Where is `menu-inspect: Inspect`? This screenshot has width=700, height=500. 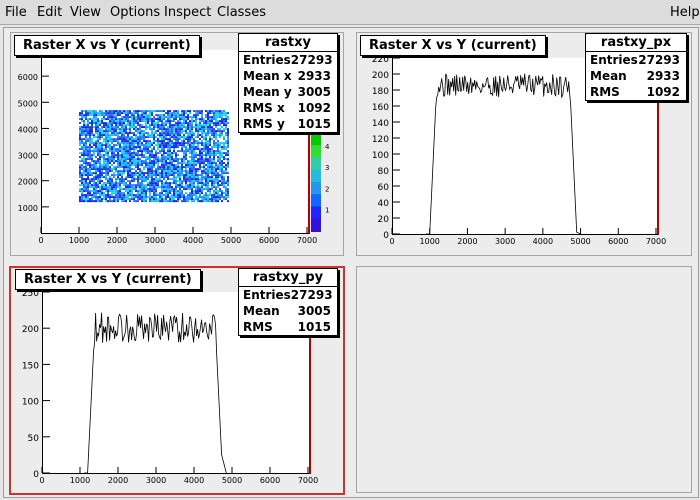
menu-inspect: Inspect is located at coordinates (187, 12).